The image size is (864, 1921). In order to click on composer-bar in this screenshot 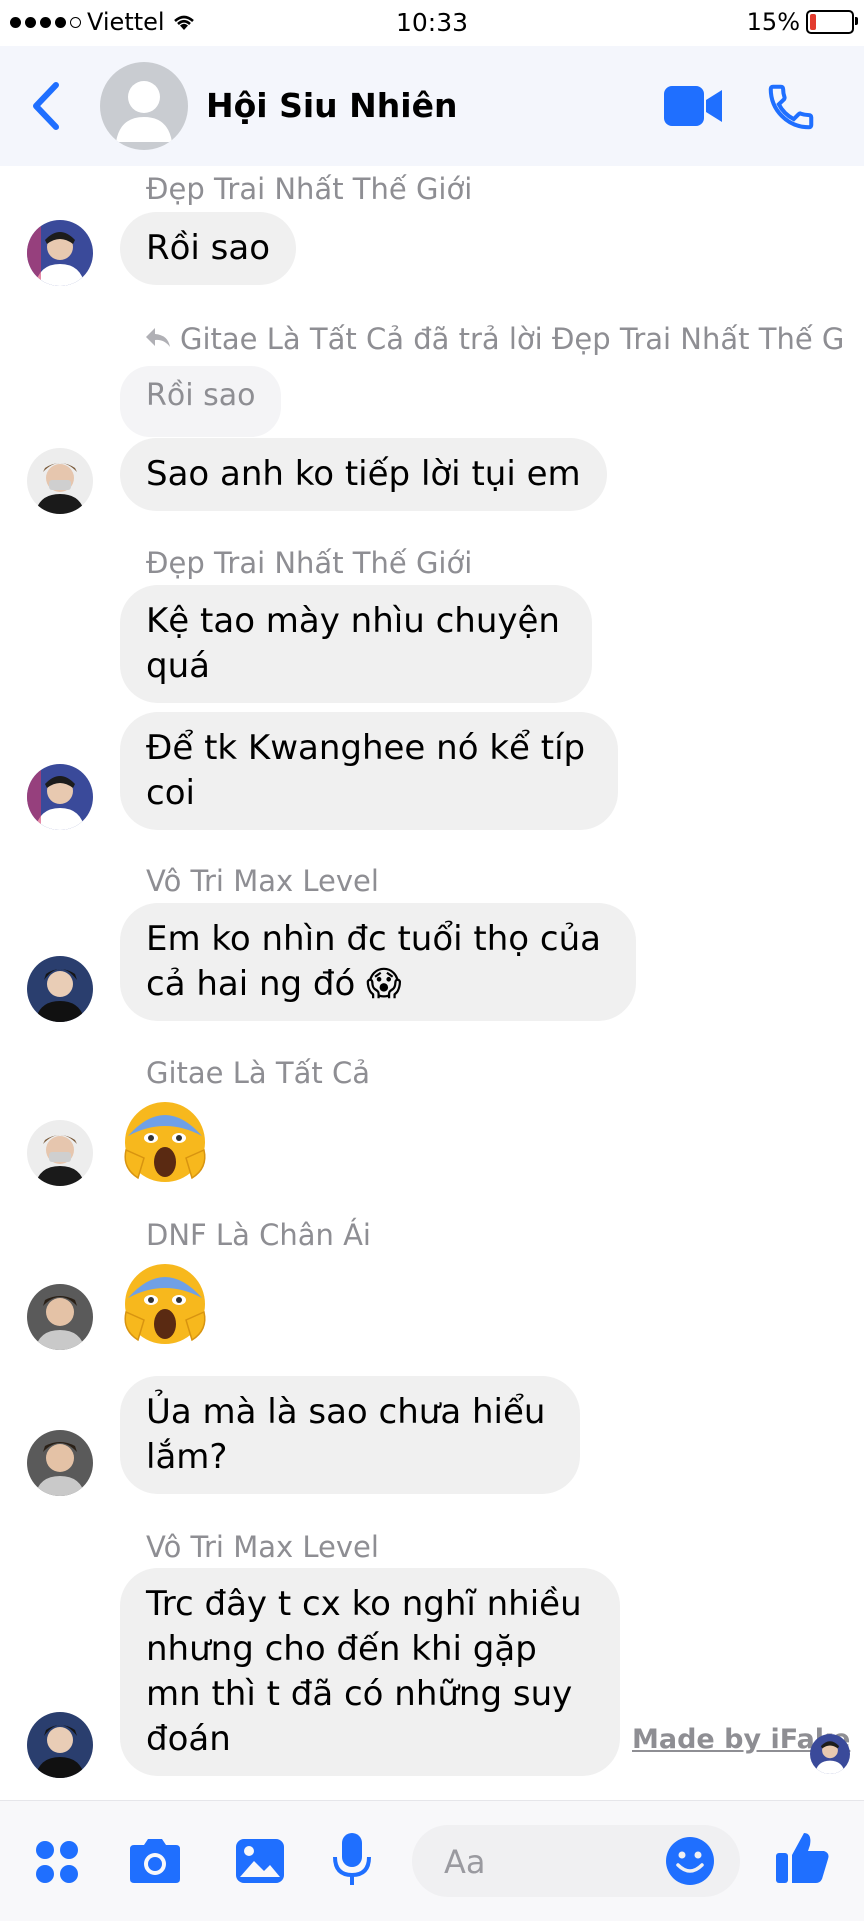, I will do `click(432, 1860)`.